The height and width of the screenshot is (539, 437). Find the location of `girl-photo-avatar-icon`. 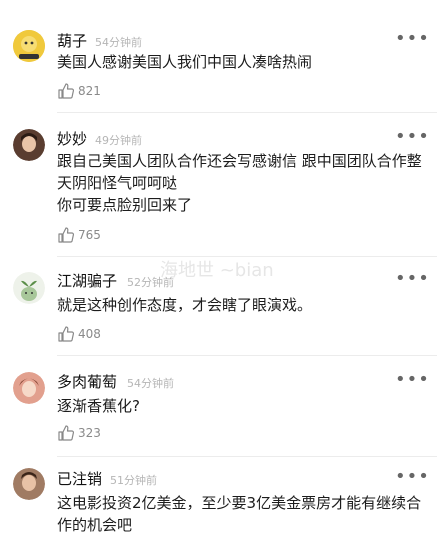

girl-photo-avatar-icon is located at coordinates (29, 388).